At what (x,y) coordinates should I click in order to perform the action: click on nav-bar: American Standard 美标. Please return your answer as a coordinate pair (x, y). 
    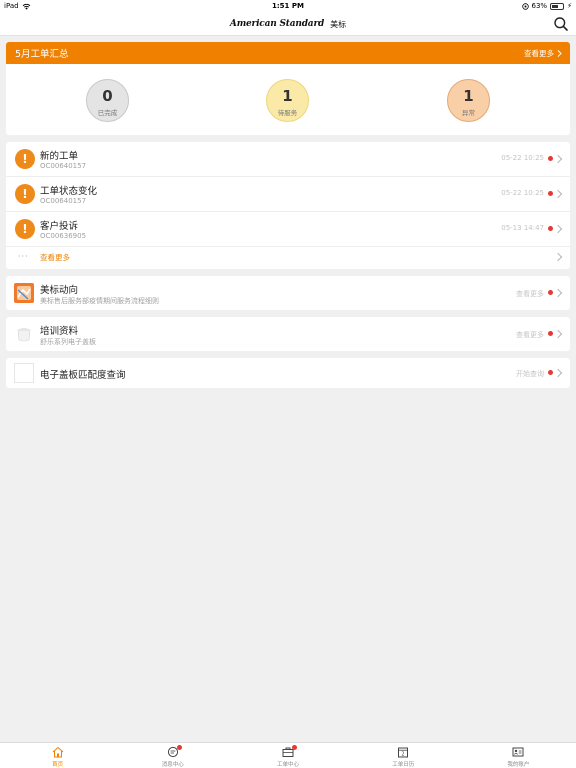
    Looking at the image, I should click on (288, 24).